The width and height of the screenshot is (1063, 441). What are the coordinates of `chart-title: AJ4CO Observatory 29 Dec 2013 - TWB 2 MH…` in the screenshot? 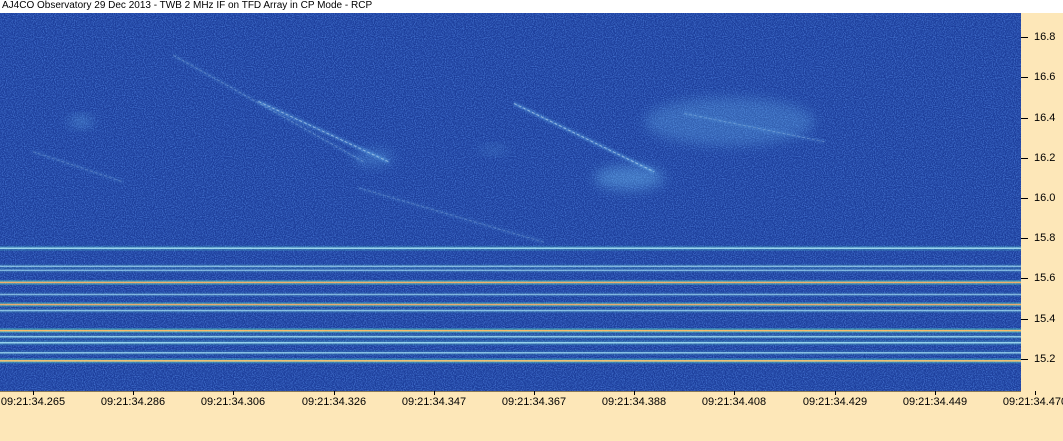 It's located at (187, 5).